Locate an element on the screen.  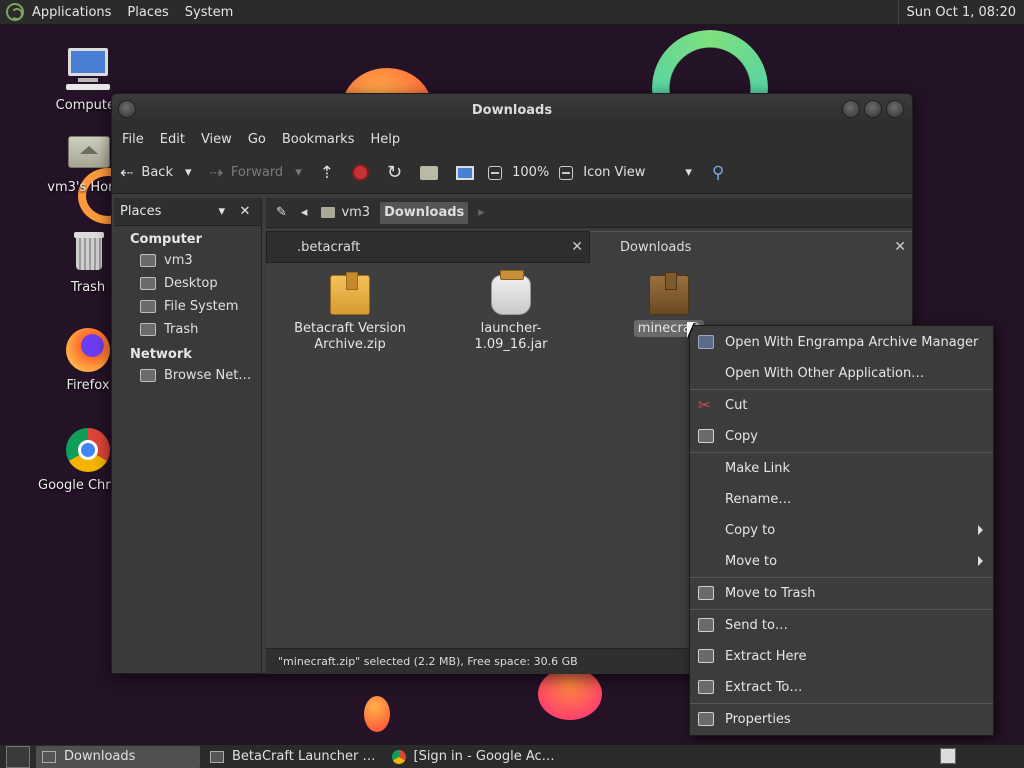
home-button is located at coordinates (429, 172).